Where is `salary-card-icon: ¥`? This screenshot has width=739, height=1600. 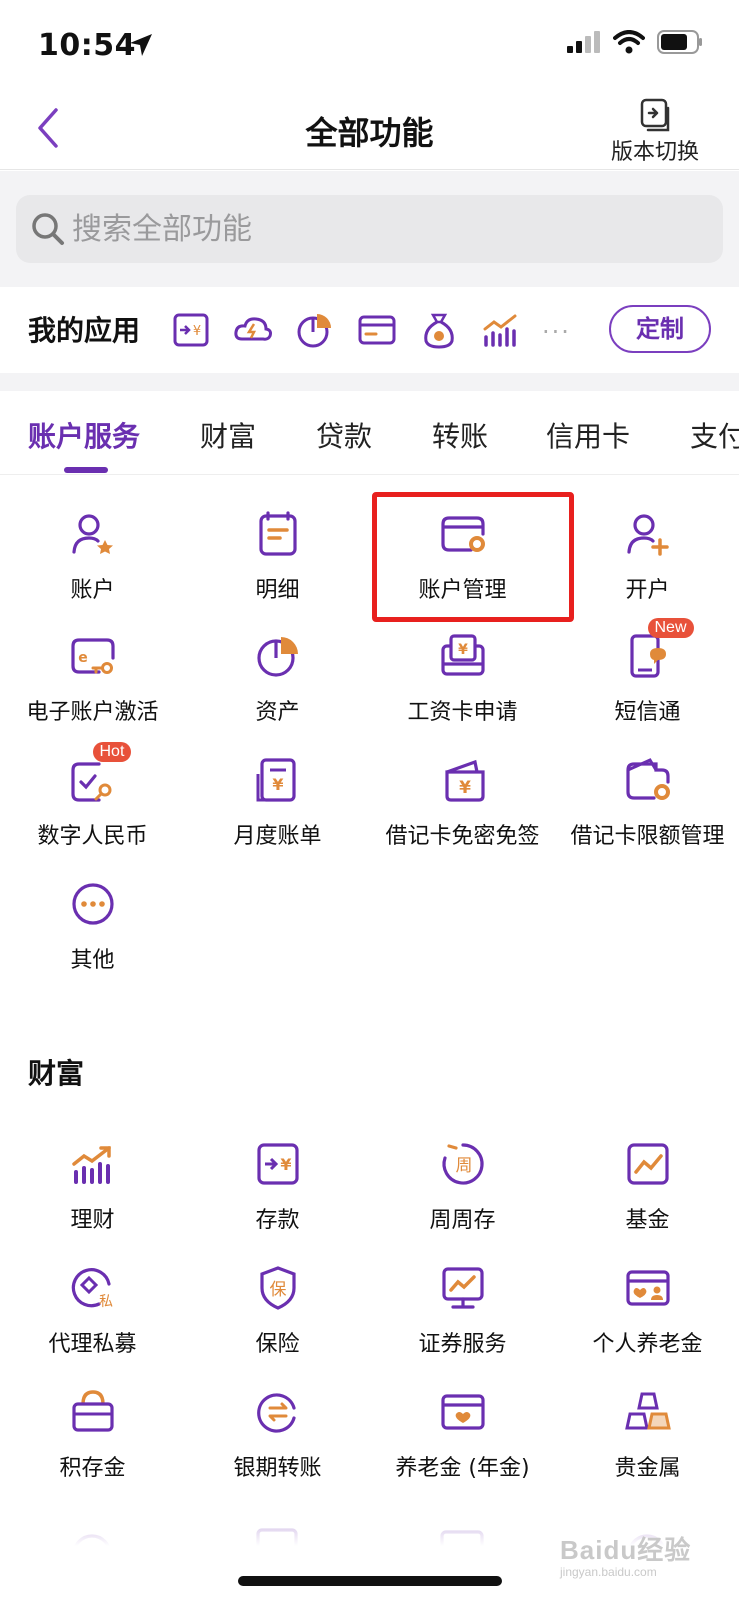 salary-card-icon: ¥ is located at coordinates (462, 655).